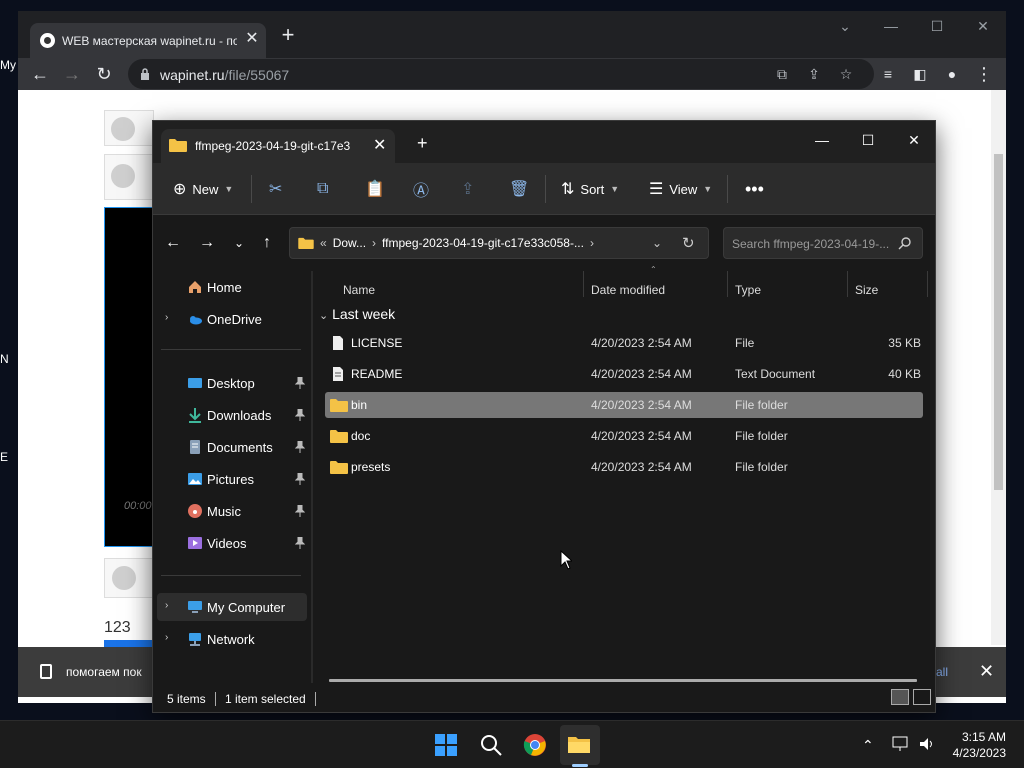 This screenshot has width=1024, height=768. Describe the element at coordinates (232, 639) in the screenshot. I see `sidebar-item-network: › Network` at that location.